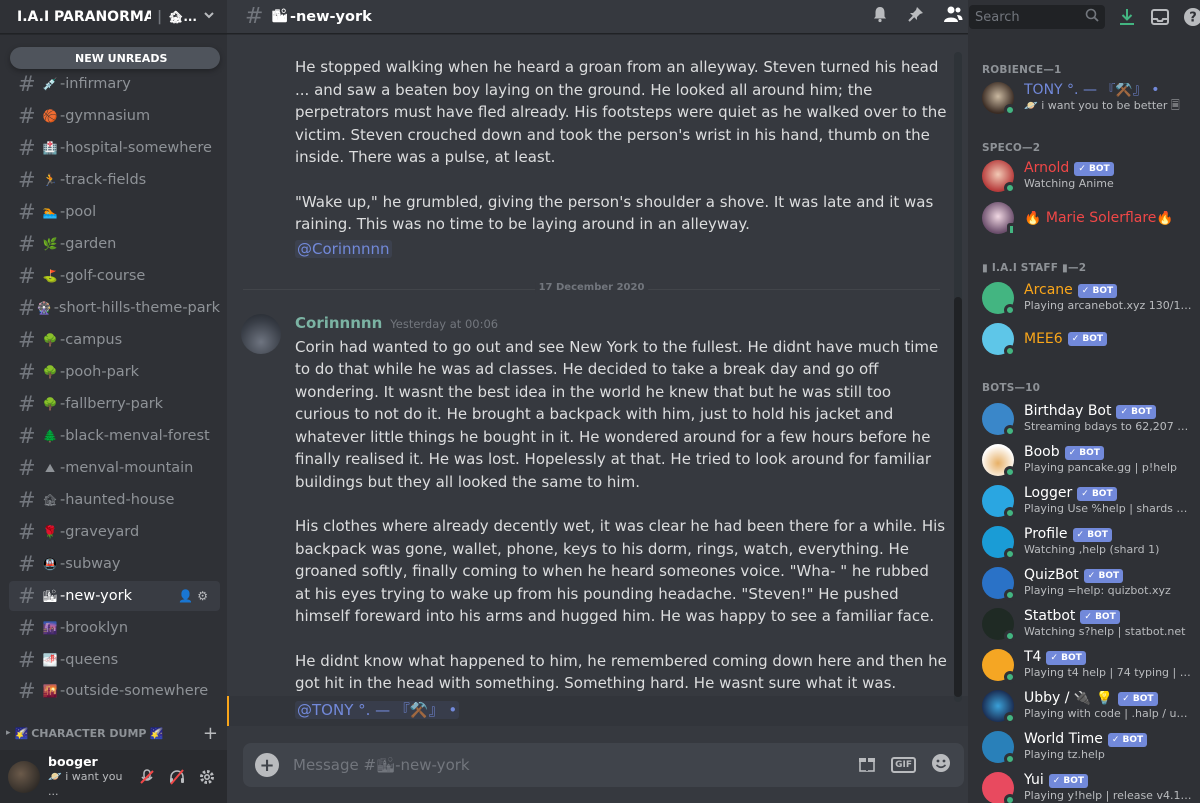 This screenshot has height=803, width=1200. What do you see at coordinates (343, 248) in the screenshot?
I see `user-mention: @Corinnnnn` at bounding box center [343, 248].